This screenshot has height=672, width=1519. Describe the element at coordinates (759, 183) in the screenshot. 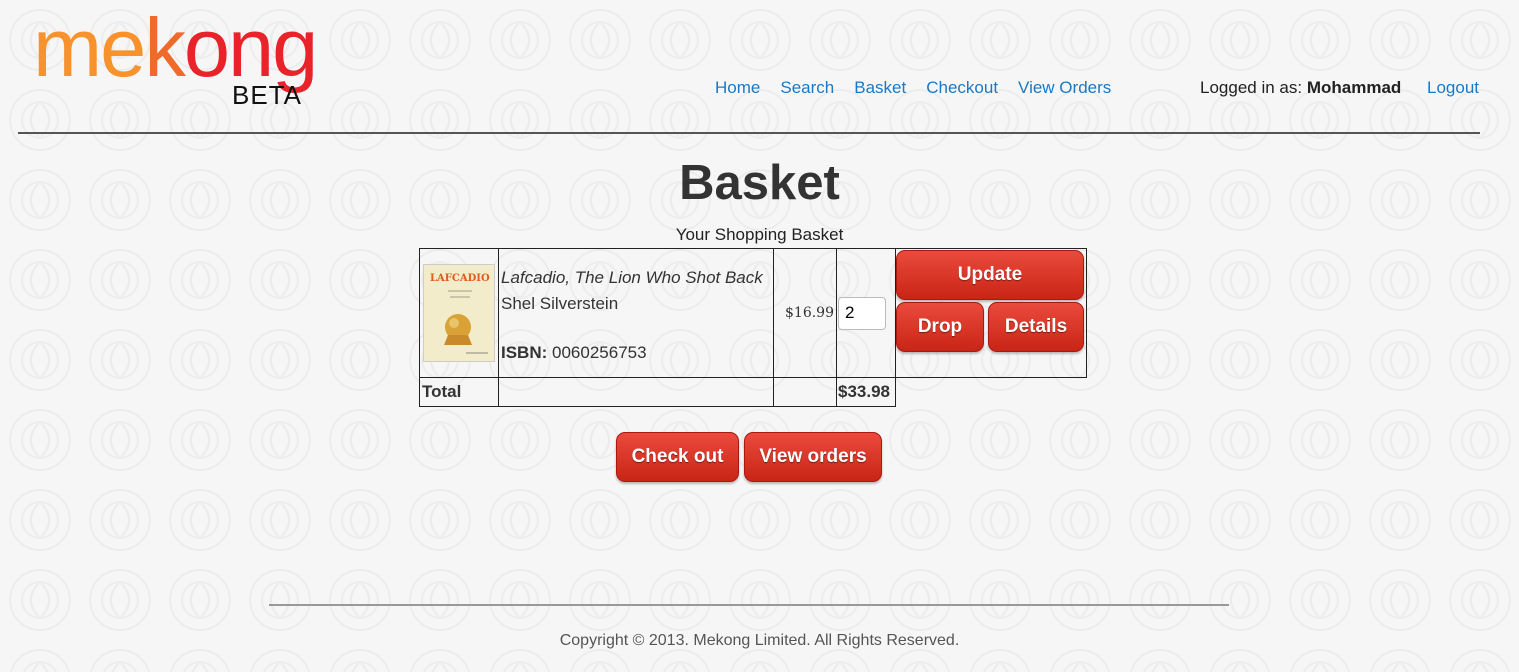

I see `page-title: Basket` at that location.